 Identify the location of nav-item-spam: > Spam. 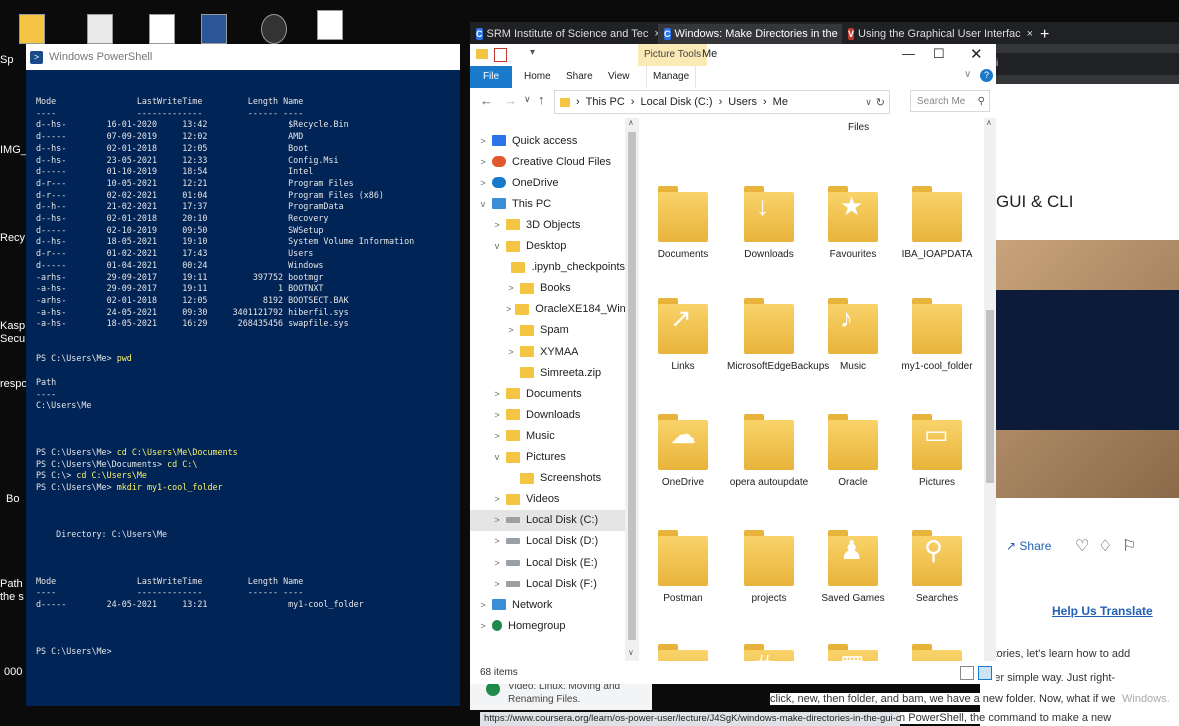
(547, 330).